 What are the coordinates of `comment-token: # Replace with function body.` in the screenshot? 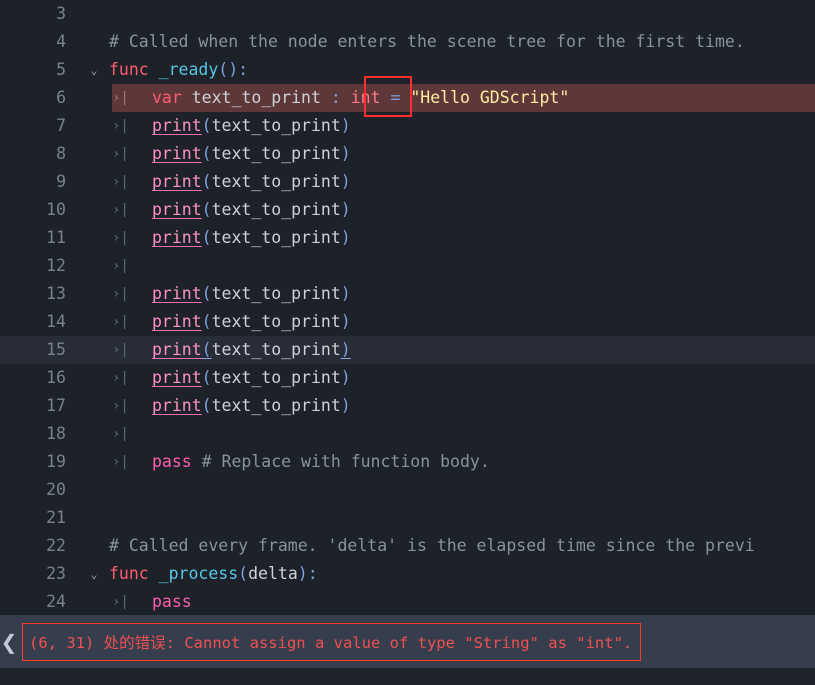 It's located at (340, 461).